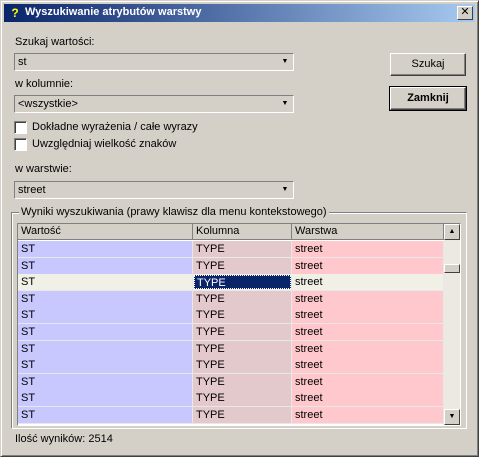  I want to click on scroll-thumb, so click(452, 268).